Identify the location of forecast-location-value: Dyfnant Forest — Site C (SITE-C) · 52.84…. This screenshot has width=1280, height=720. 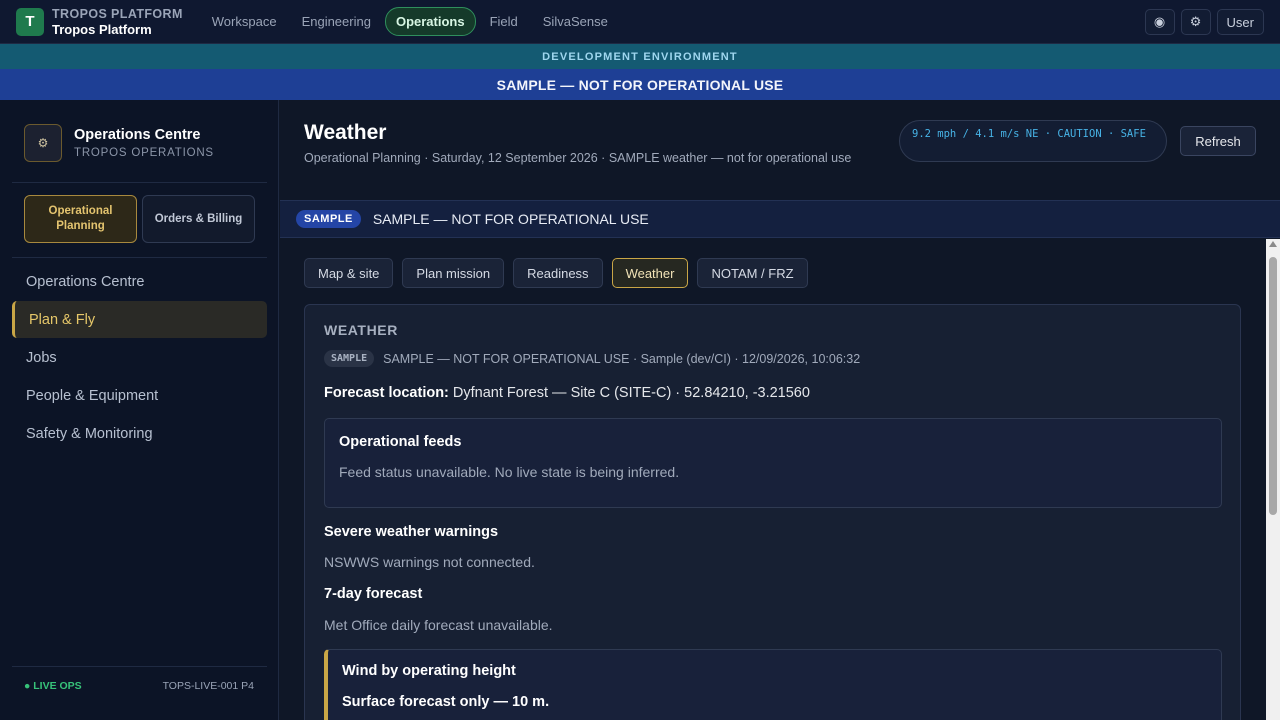
(631, 393).